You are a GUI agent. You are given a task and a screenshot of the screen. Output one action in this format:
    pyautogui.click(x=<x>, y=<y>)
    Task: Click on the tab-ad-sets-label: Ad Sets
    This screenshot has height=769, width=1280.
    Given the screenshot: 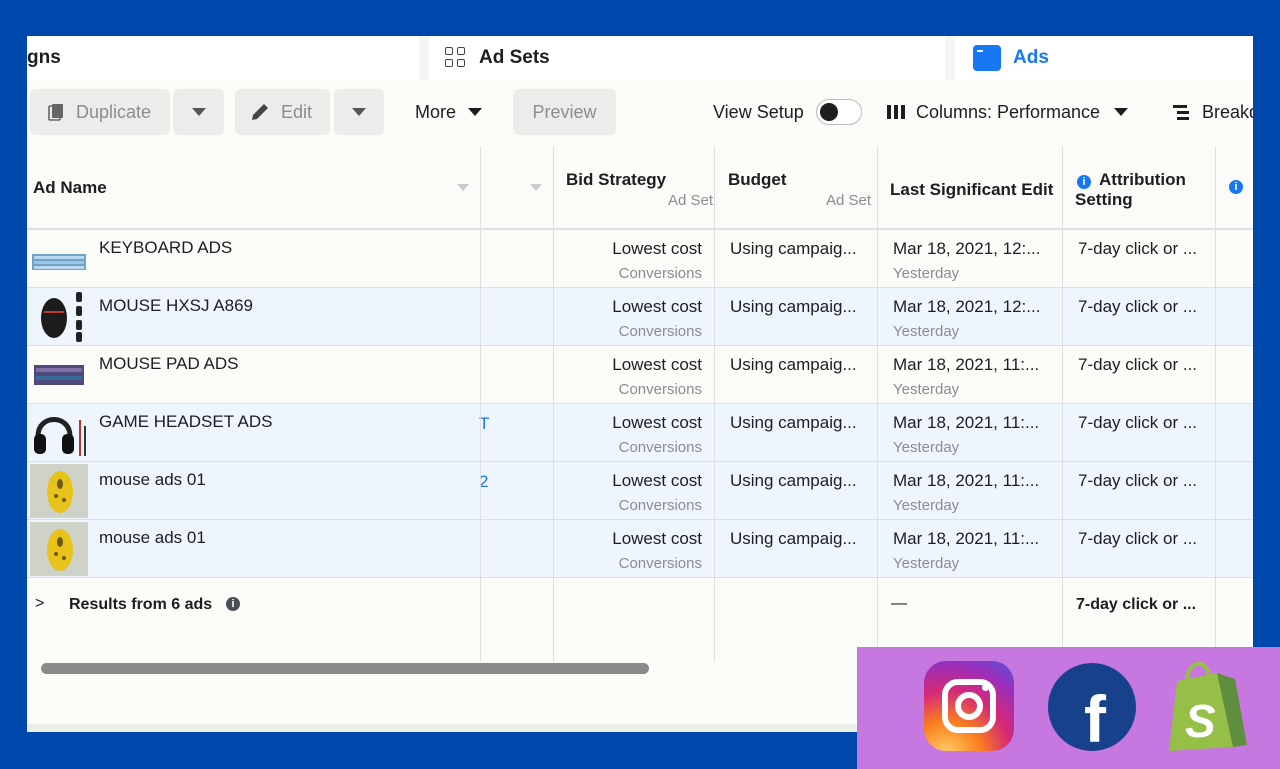 What is the action you would take?
    pyautogui.click(x=514, y=57)
    